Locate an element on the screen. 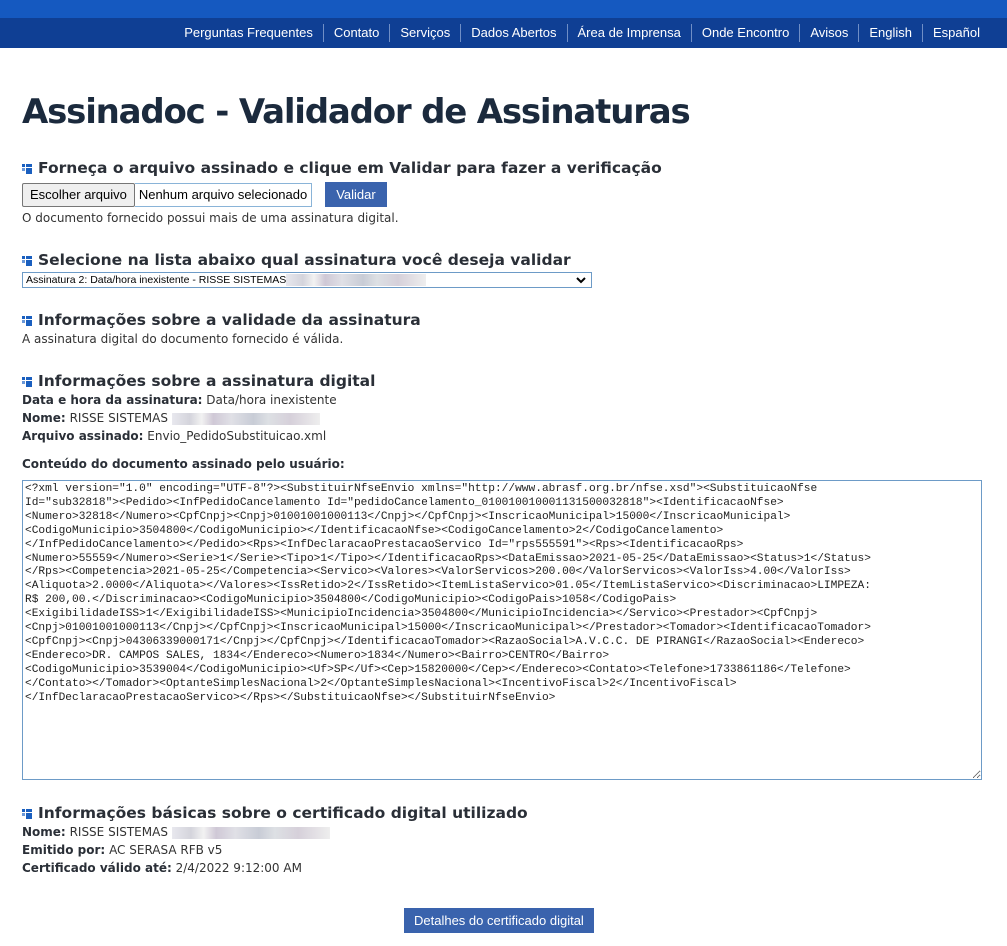 This screenshot has width=1007, height=946. signed-file-label: Arquivo assinado: is located at coordinates (83, 436).